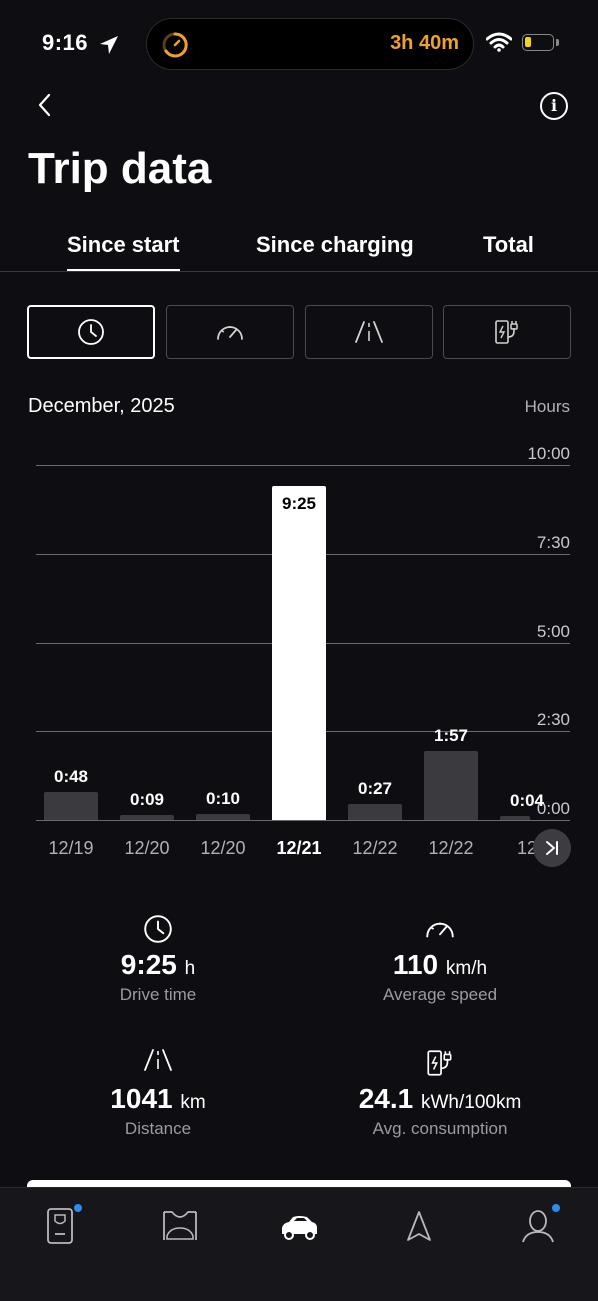 Image resolution: width=598 pixels, height=1301 pixels. I want to click on speed-metric-button, so click(230, 332).